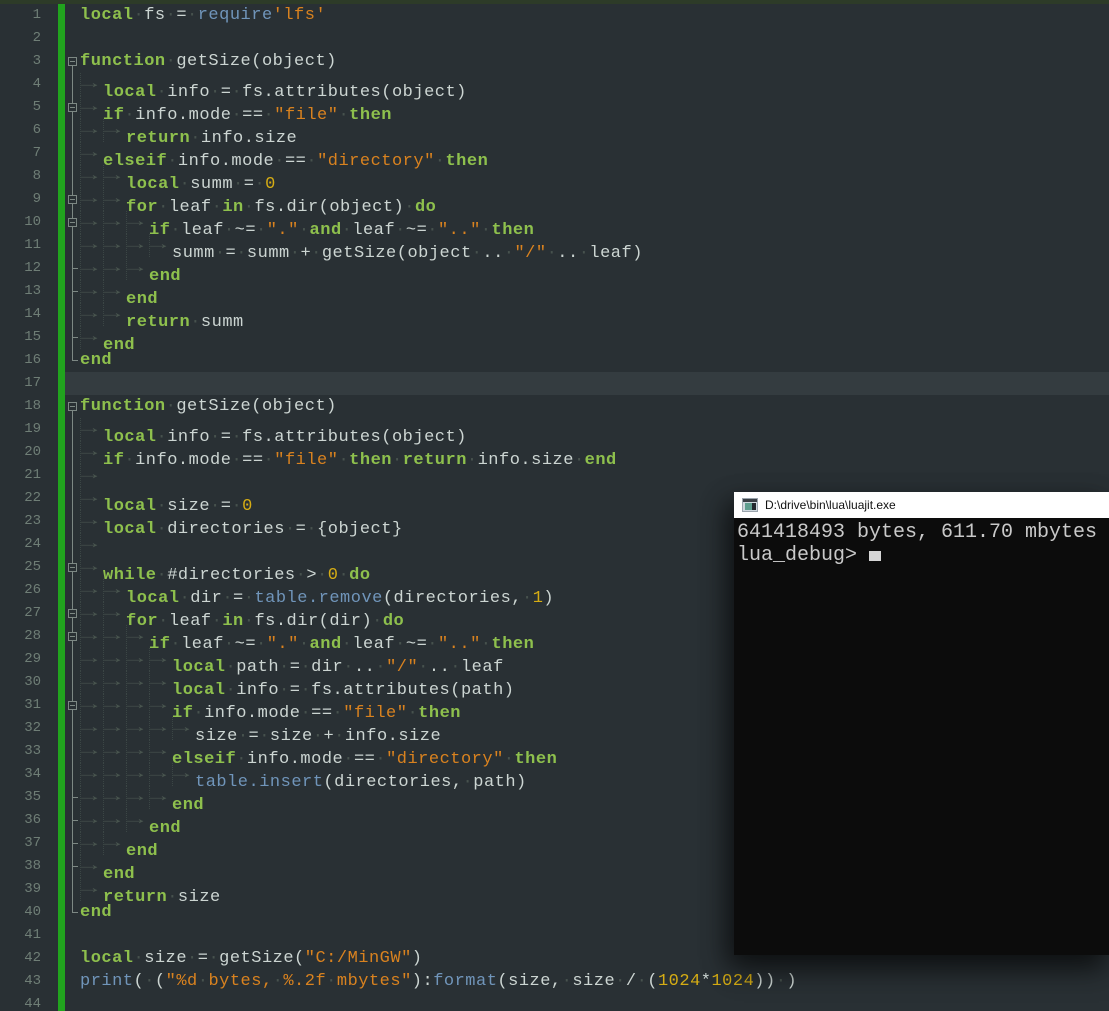  I want to click on line-number: 25, so click(28, 567).